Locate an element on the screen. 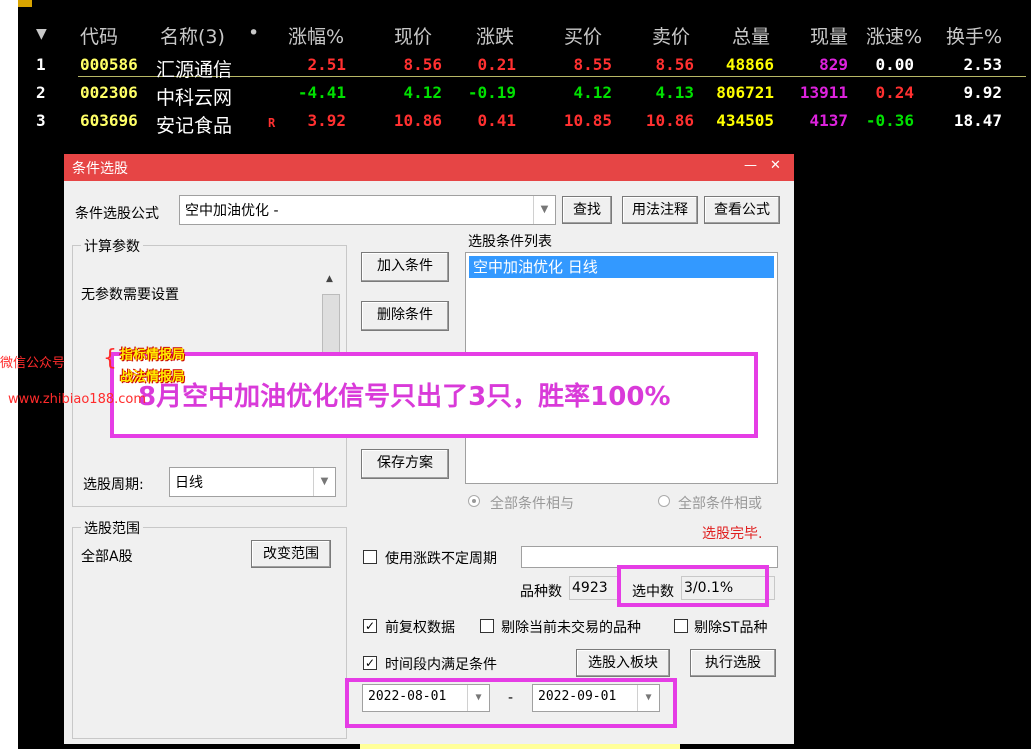  change-scope-button: 改变范围 is located at coordinates (291, 554).